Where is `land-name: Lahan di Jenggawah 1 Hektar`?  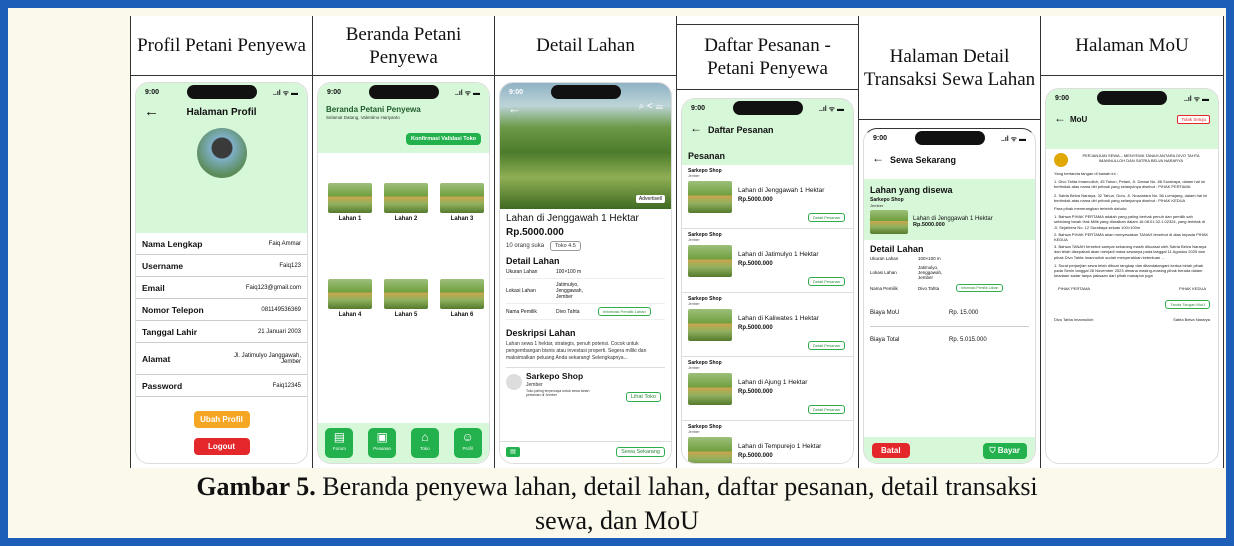 land-name: Lahan di Jenggawah 1 Hektar is located at coordinates (572, 218).